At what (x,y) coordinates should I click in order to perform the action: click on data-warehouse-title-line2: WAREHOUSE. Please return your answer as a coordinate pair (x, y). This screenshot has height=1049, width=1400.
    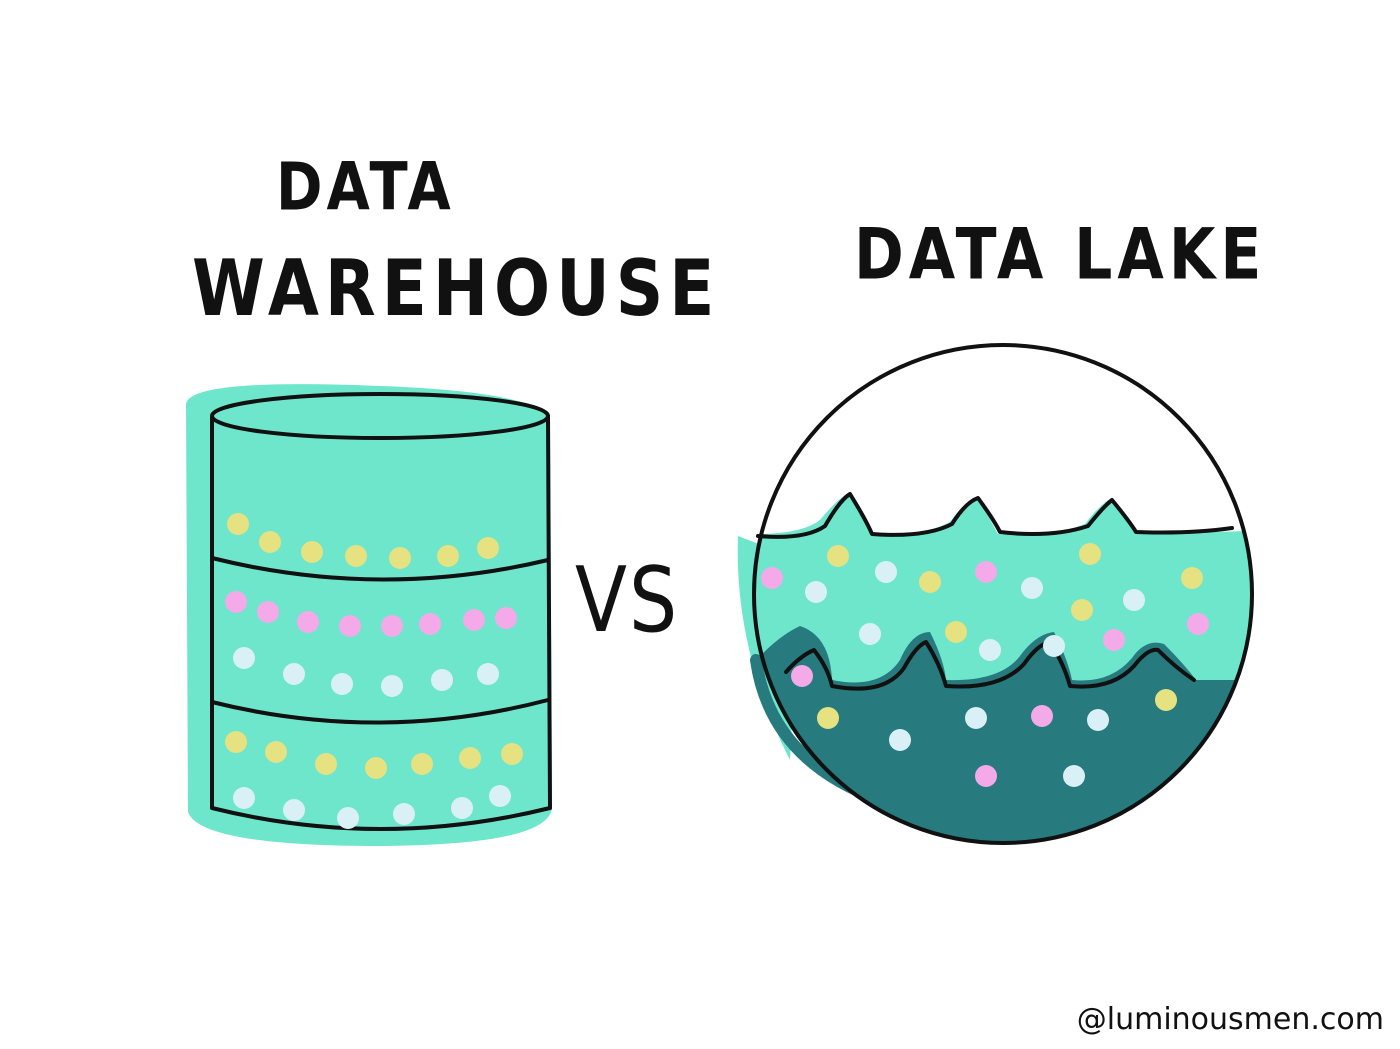
    Looking at the image, I should click on (456, 288).